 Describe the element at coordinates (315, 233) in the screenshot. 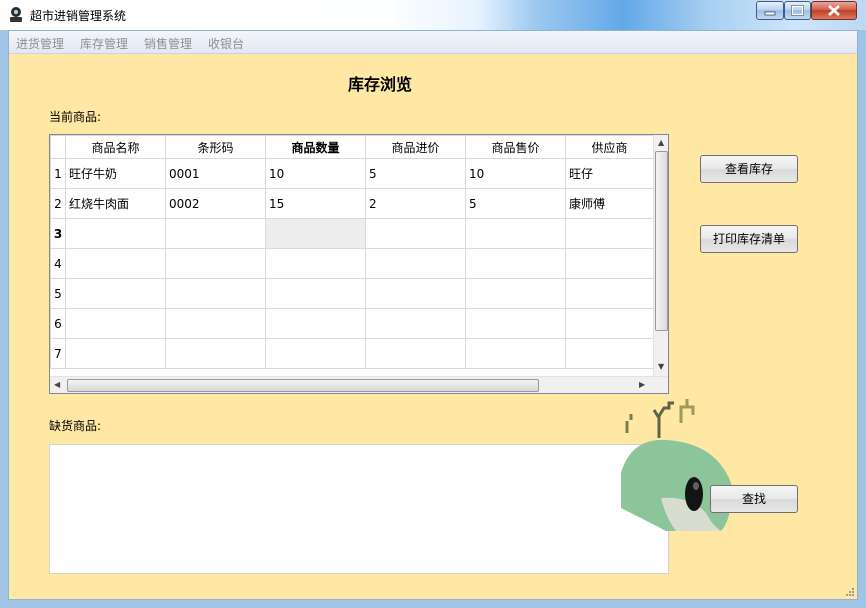

I see `selected-cell` at that location.